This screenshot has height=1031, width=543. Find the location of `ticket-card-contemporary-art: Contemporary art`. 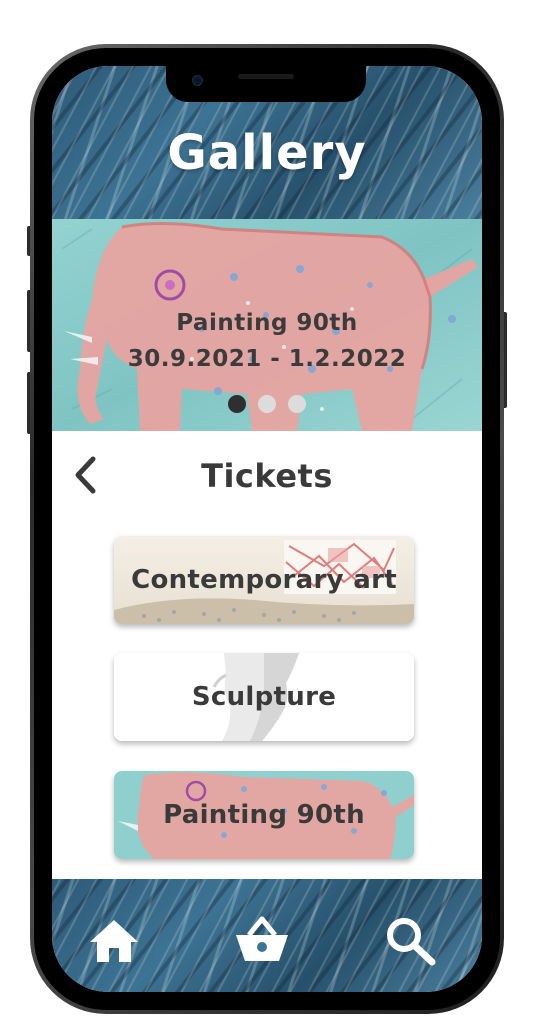

ticket-card-contemporary-art: Contemporary art is located at coordinates (264, 580).